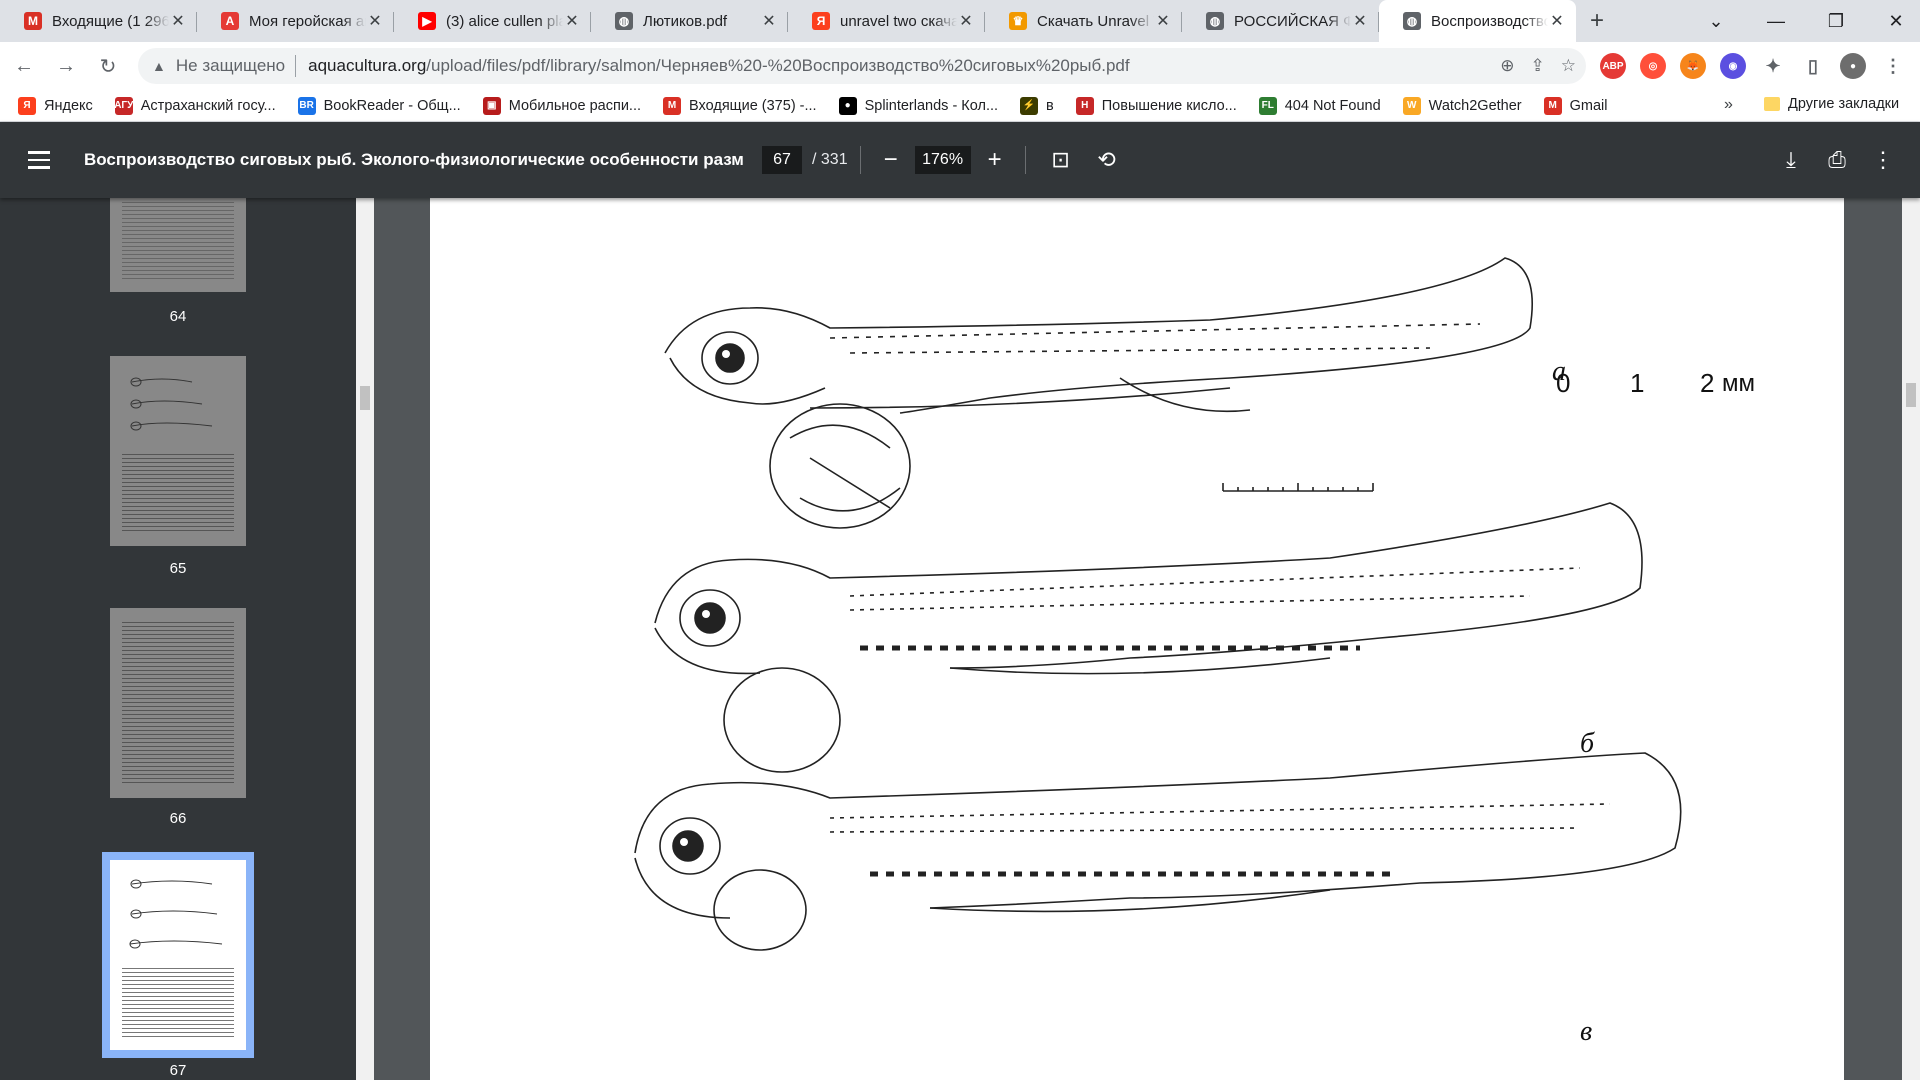  What do you see at coordinates (1025, 160) in the screenshot?
I see `toolbar-divider` at bounding box center [1025, 160].